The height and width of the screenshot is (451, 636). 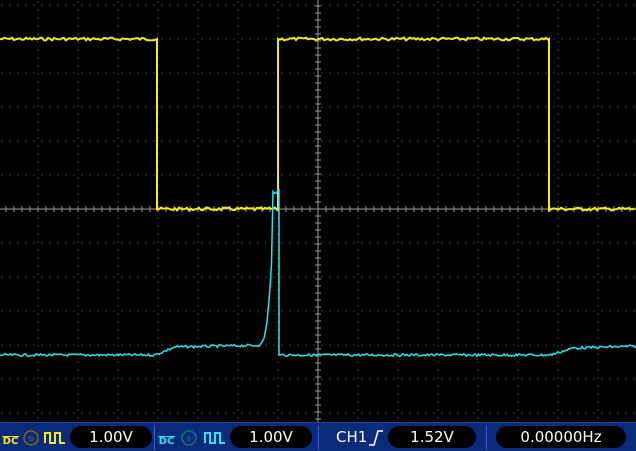 What do you see at coordinates (432, 437) in the screenshot?
I see `trigger-level-readout: 1.52V` at bounding box center [432, 437].